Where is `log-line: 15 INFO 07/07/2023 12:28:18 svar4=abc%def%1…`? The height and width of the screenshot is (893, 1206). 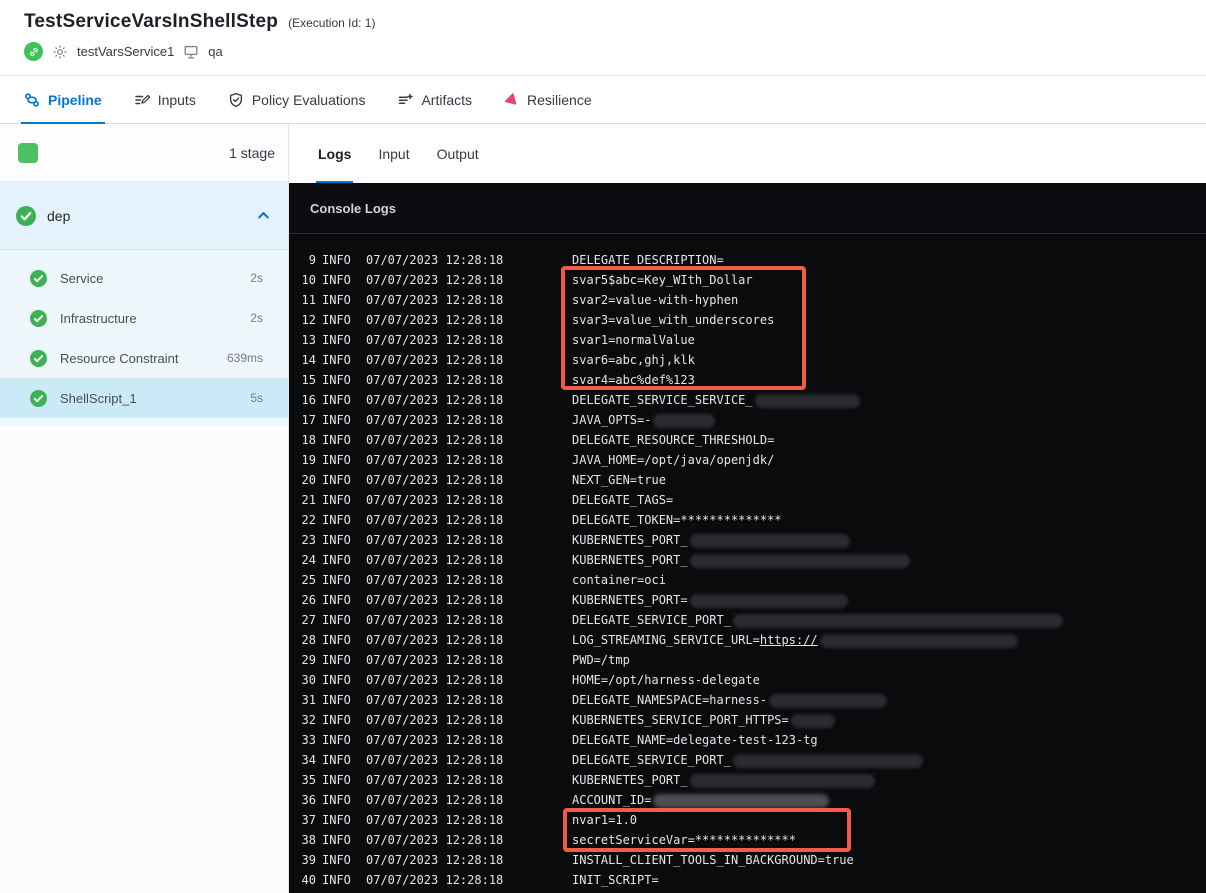
log-line: 15 INFO 07/07/2023 12:28:18 svar4=abc%def%1… is located at coordinates (747, 380).